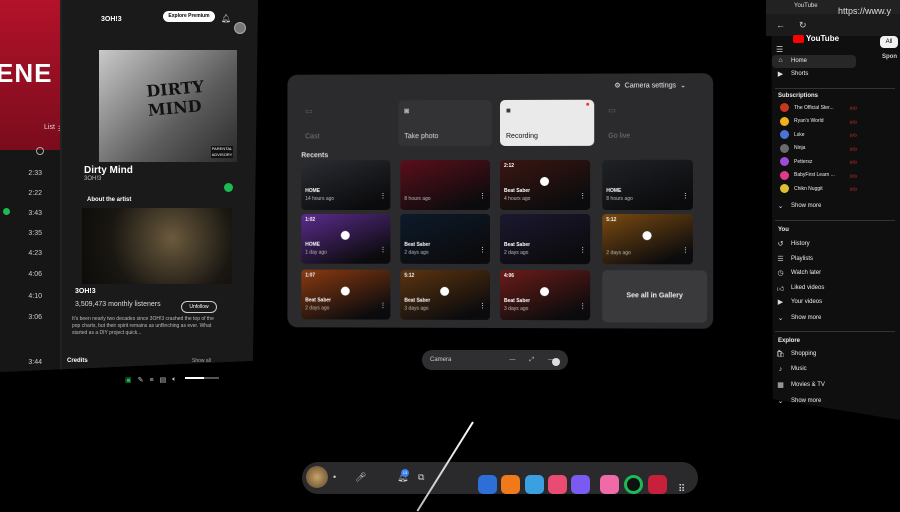 The height and width of the screenshot is (512, 900). What do you see at coordinates (796, 354) in the screenshot?
I see `sidebar-item-bag: 🛍︎ Shopping` at bounding box center [796, 354].